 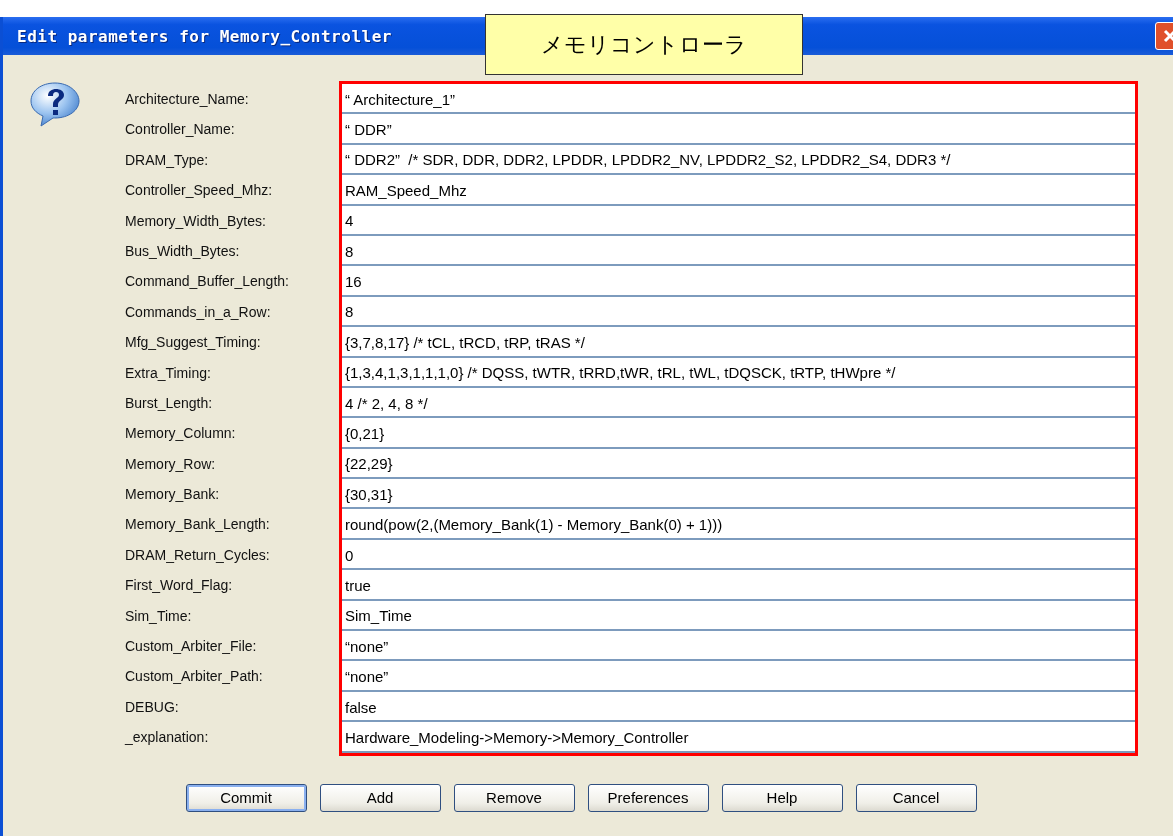 What do you see at coordinates (738, 280) in the screenshot?
I see `parameter-field: 16` at bounding box center [738, 280].